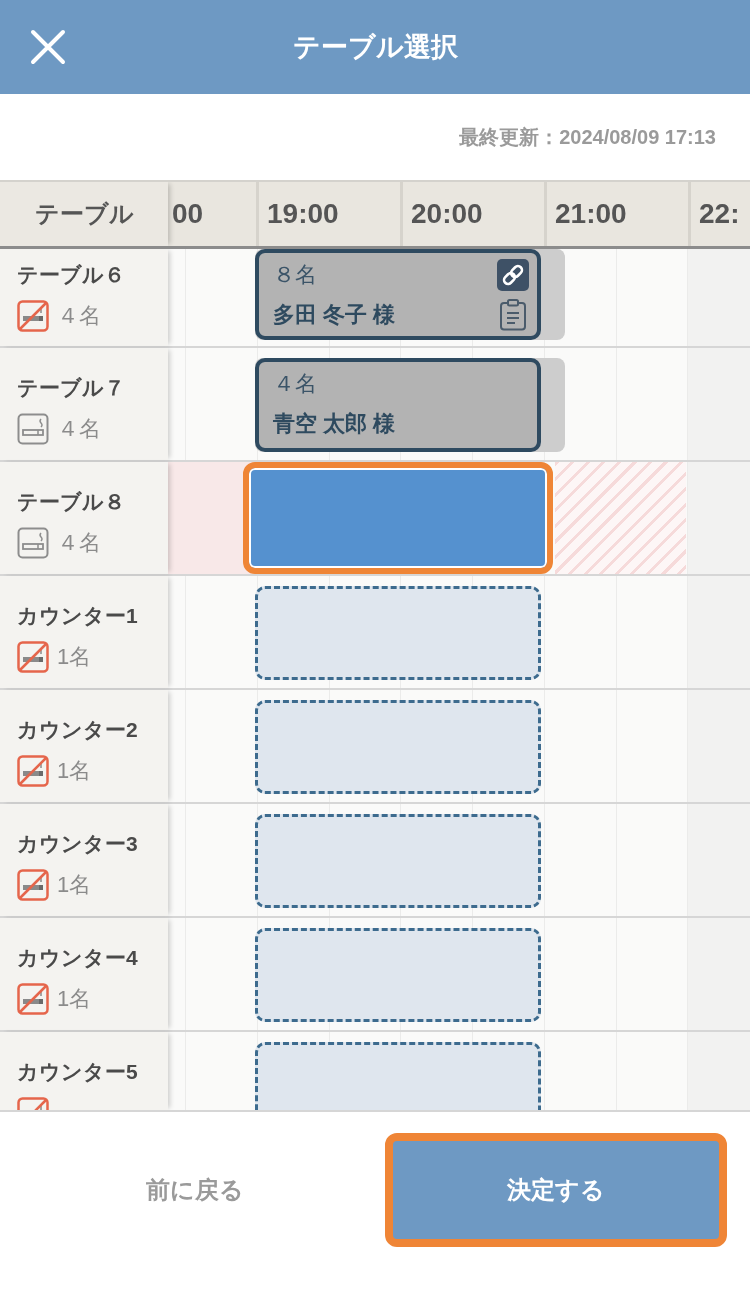 This screenshot has height=1300, width=750. I want to click on table-name: テーブル６, so click(71, 275).